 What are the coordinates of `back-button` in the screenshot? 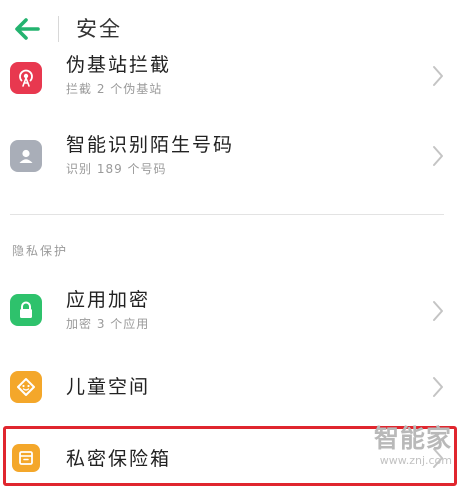 It's located at (27, 29).